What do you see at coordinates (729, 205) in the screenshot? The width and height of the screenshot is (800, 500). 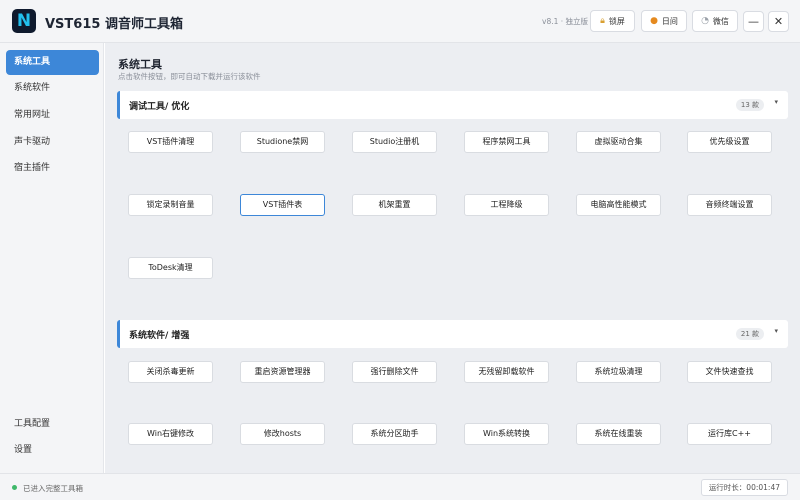 I see `tool-button: 音频终端设置` at bounding box center [729, 205].